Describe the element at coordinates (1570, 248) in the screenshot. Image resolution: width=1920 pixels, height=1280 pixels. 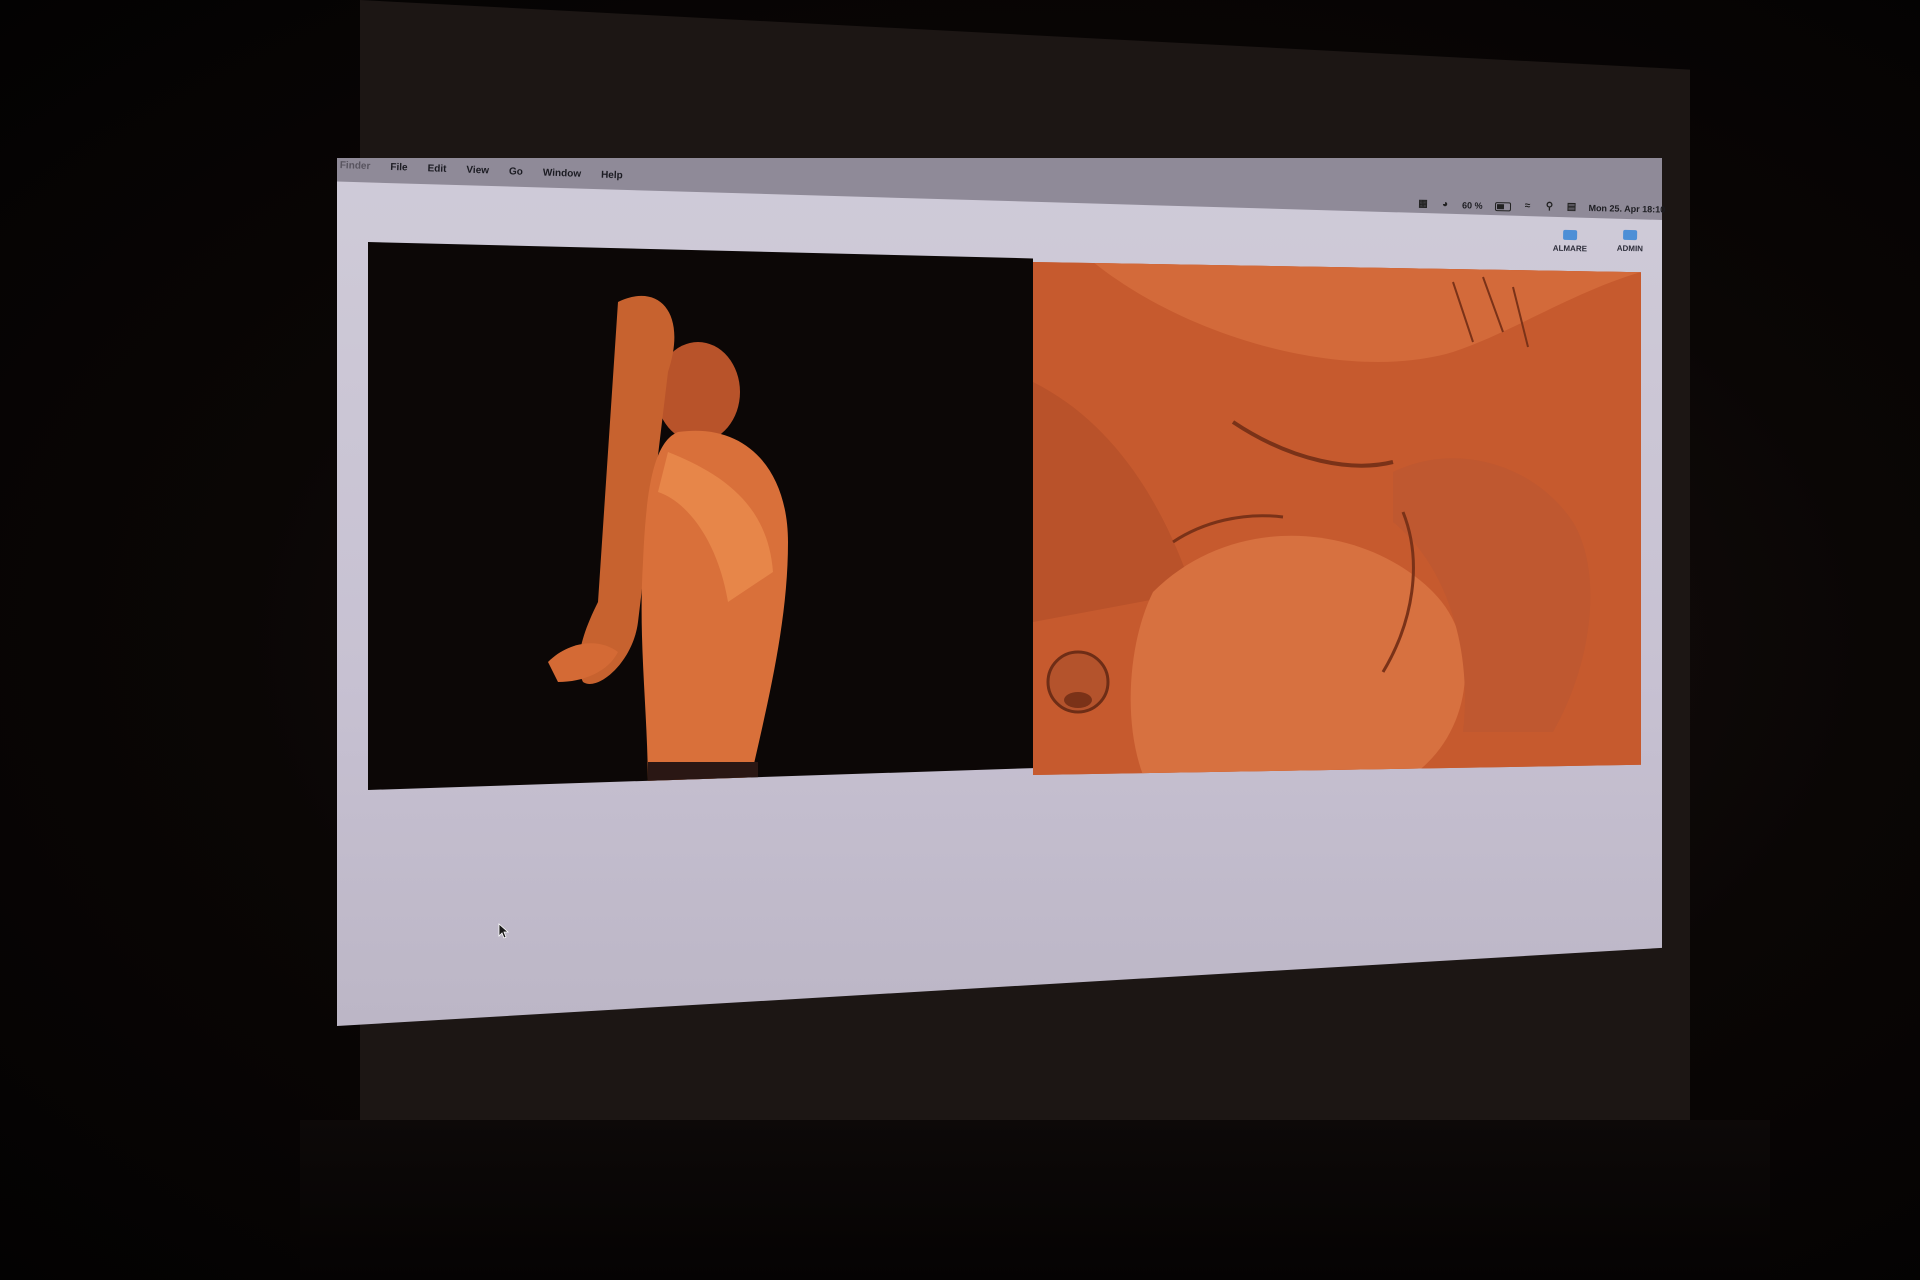
I see `desktop-icon-label: ALMARE` at that location.